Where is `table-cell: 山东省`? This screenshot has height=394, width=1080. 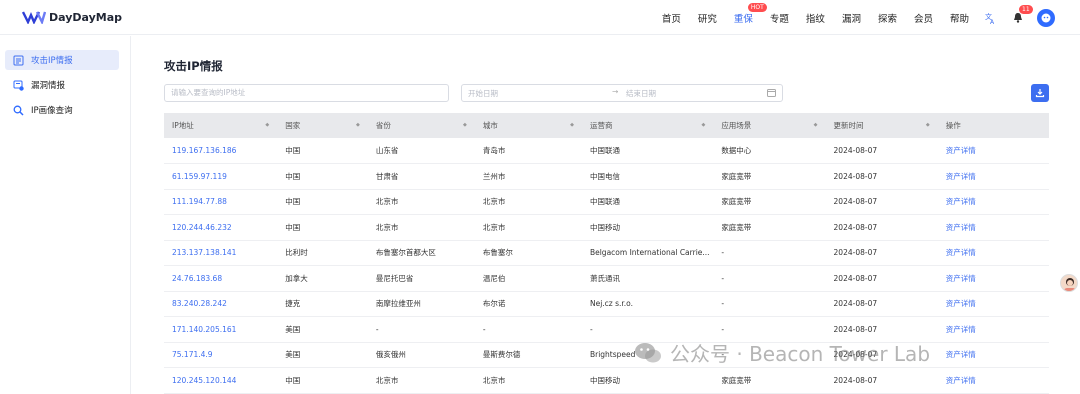 table-cell: 山东省 is located at coordinates (387, 150).